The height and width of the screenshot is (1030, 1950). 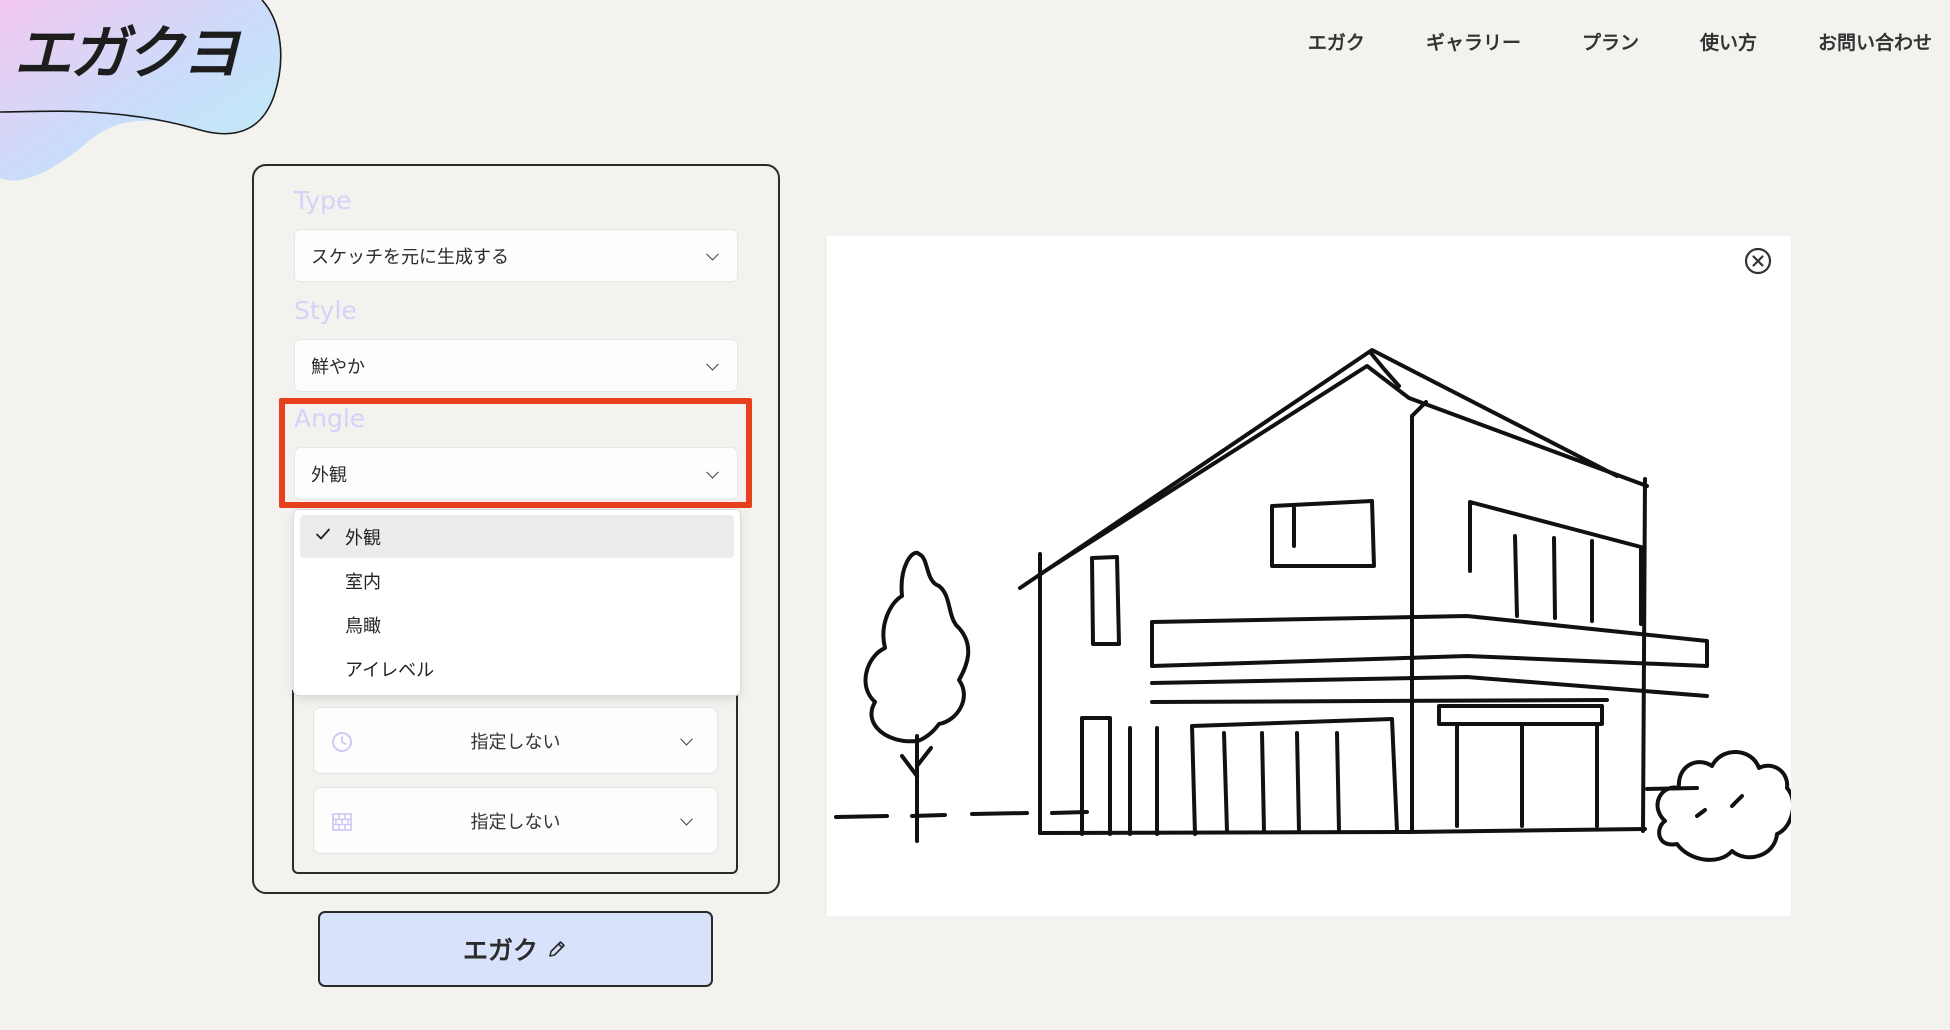 I want to click on angle-option-label: 鳥瞰, so click(x=363, y=626).